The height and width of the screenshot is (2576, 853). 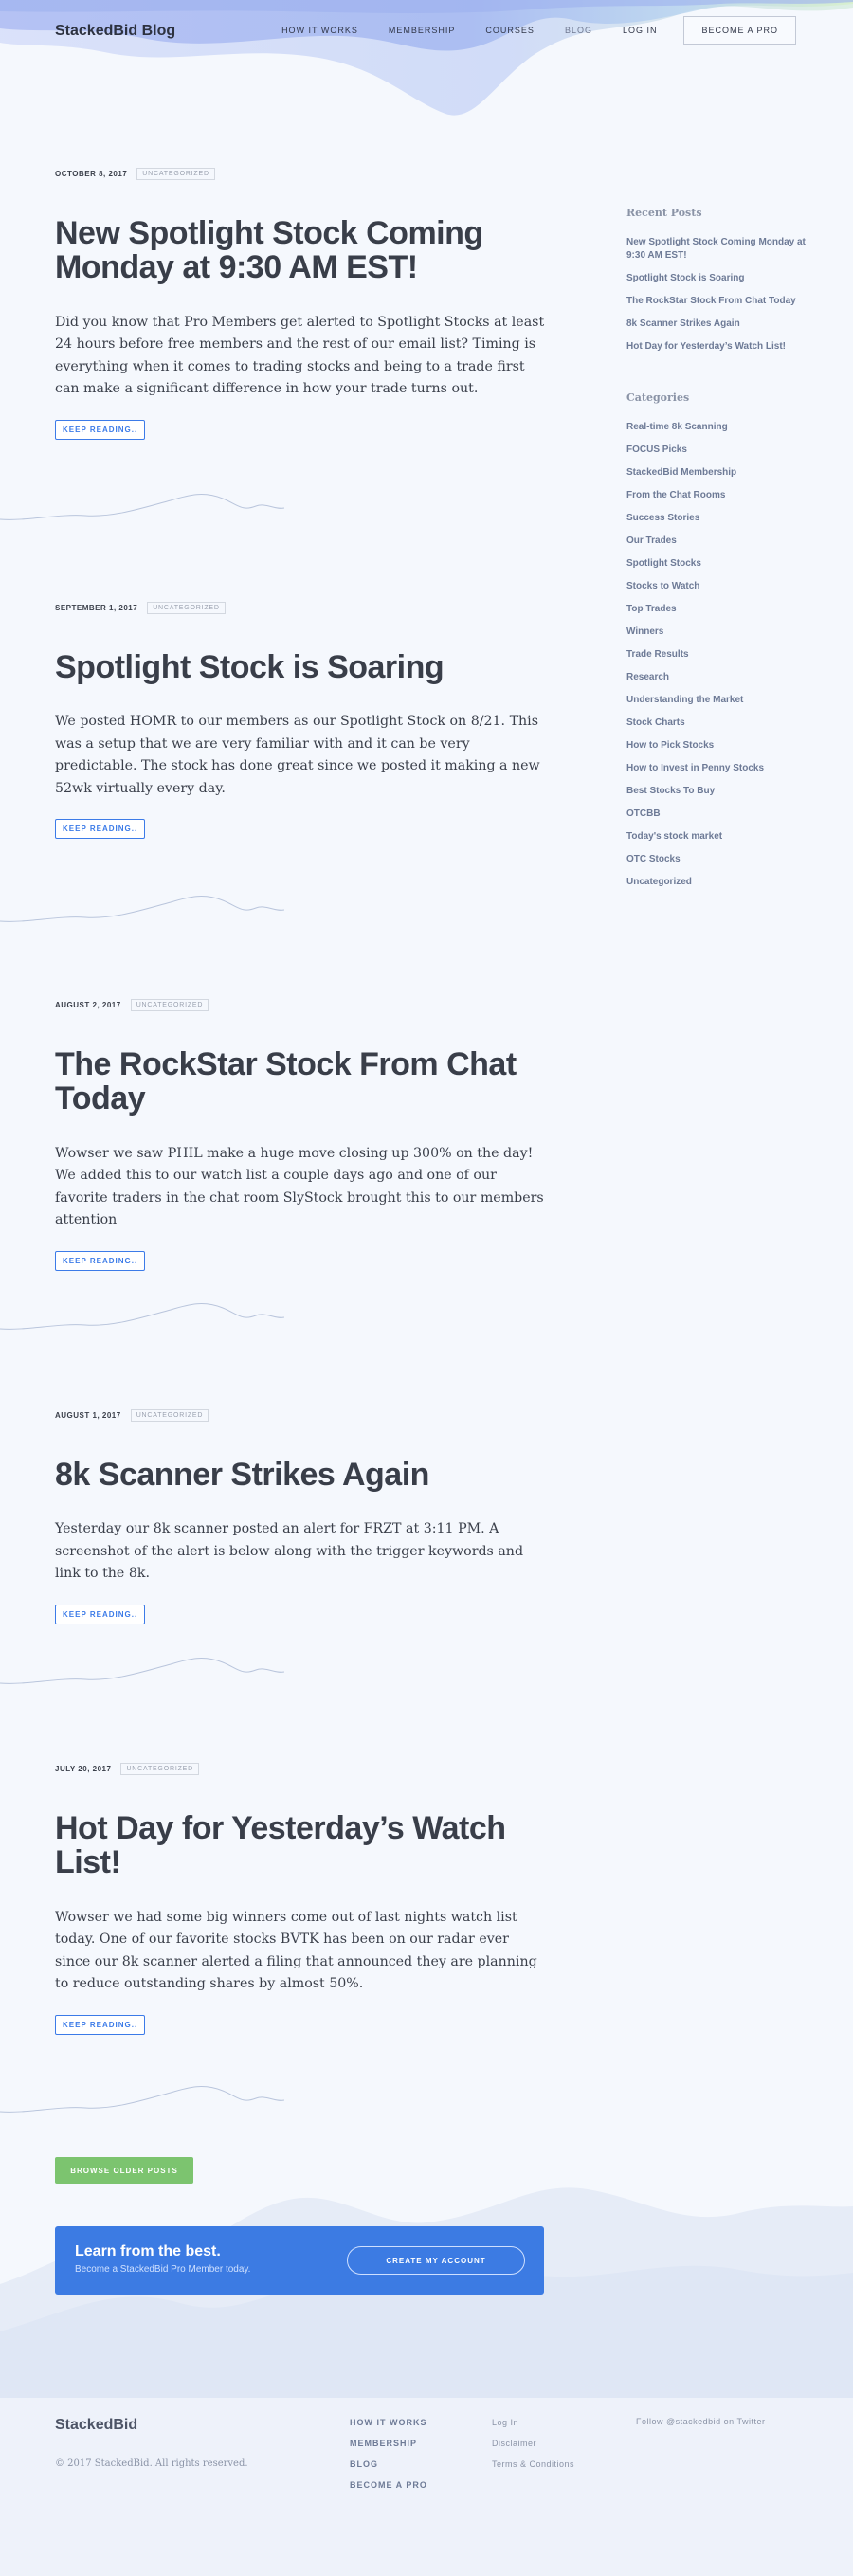 I want to click on post-date: OCTOBER 8, 2017, so click(x=91, y=174).